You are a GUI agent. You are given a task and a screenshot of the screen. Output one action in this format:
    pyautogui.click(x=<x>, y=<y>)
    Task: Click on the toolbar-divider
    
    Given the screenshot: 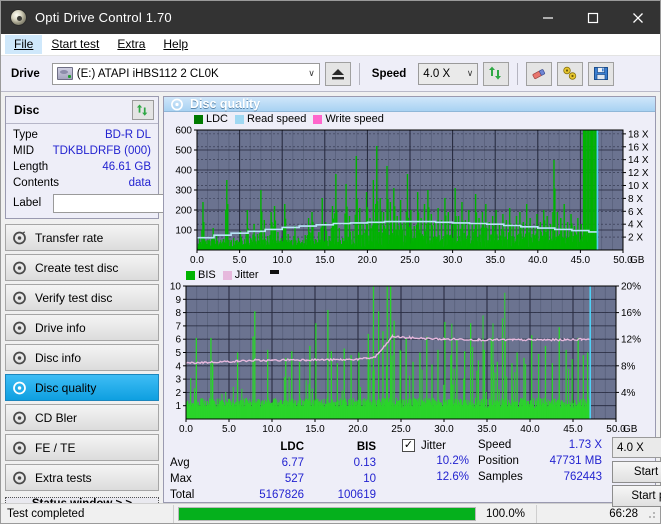 What is the action you would take?
    pyautogui.click(x=518, y=73)
    